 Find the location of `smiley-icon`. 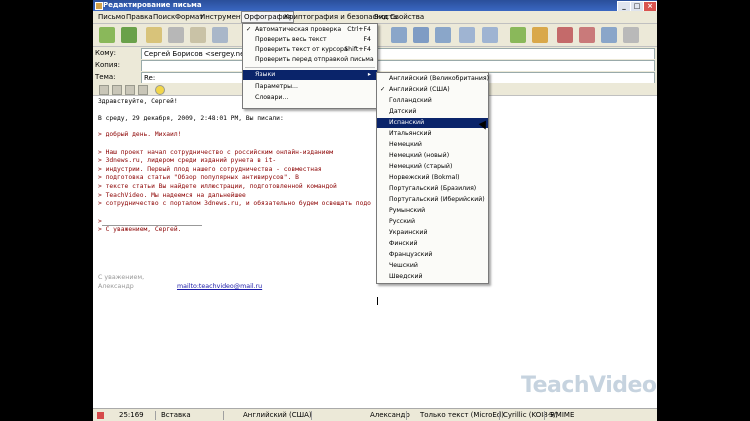

smiley-icon is located at coordinates (160, 90).